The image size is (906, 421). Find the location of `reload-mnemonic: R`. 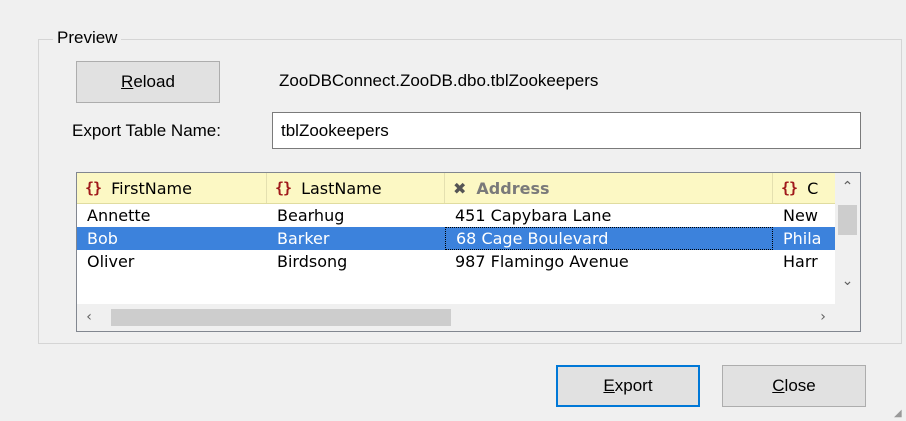

reload-mnemonic: R is located at coordinates (127, 81).